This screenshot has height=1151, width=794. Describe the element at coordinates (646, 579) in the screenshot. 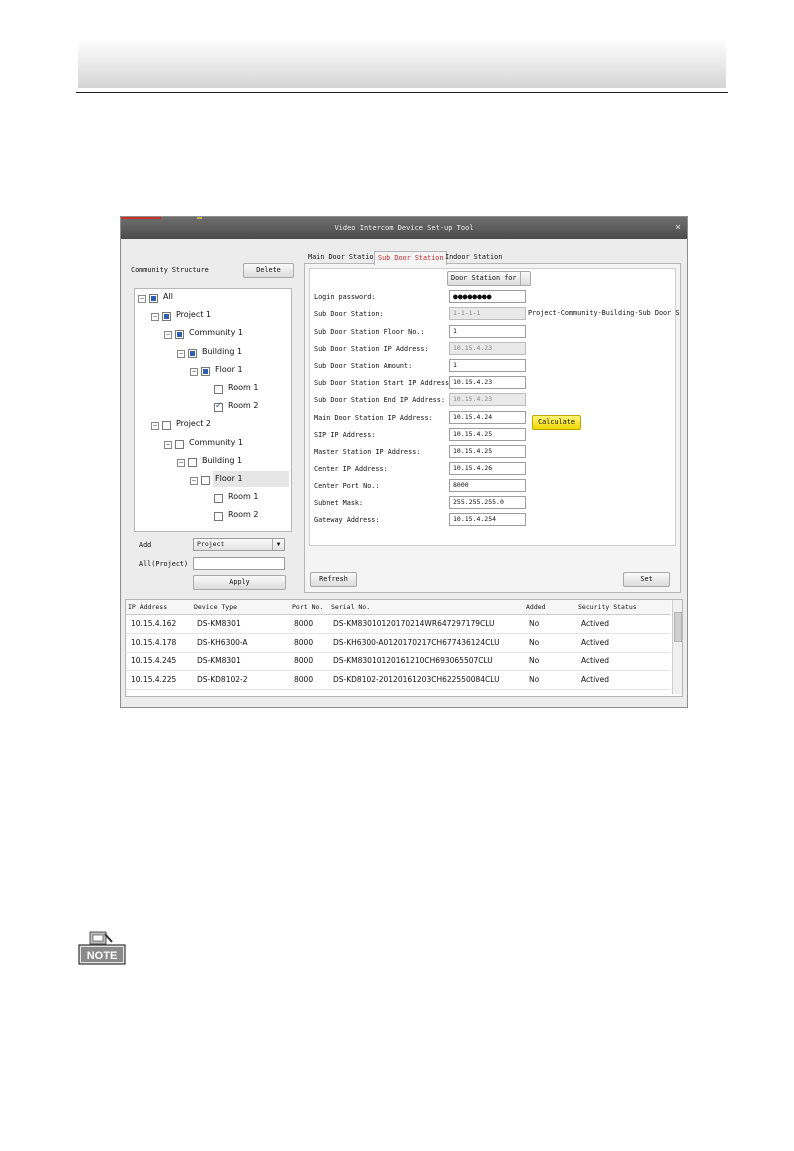

I see `set-button: Set` at that location.